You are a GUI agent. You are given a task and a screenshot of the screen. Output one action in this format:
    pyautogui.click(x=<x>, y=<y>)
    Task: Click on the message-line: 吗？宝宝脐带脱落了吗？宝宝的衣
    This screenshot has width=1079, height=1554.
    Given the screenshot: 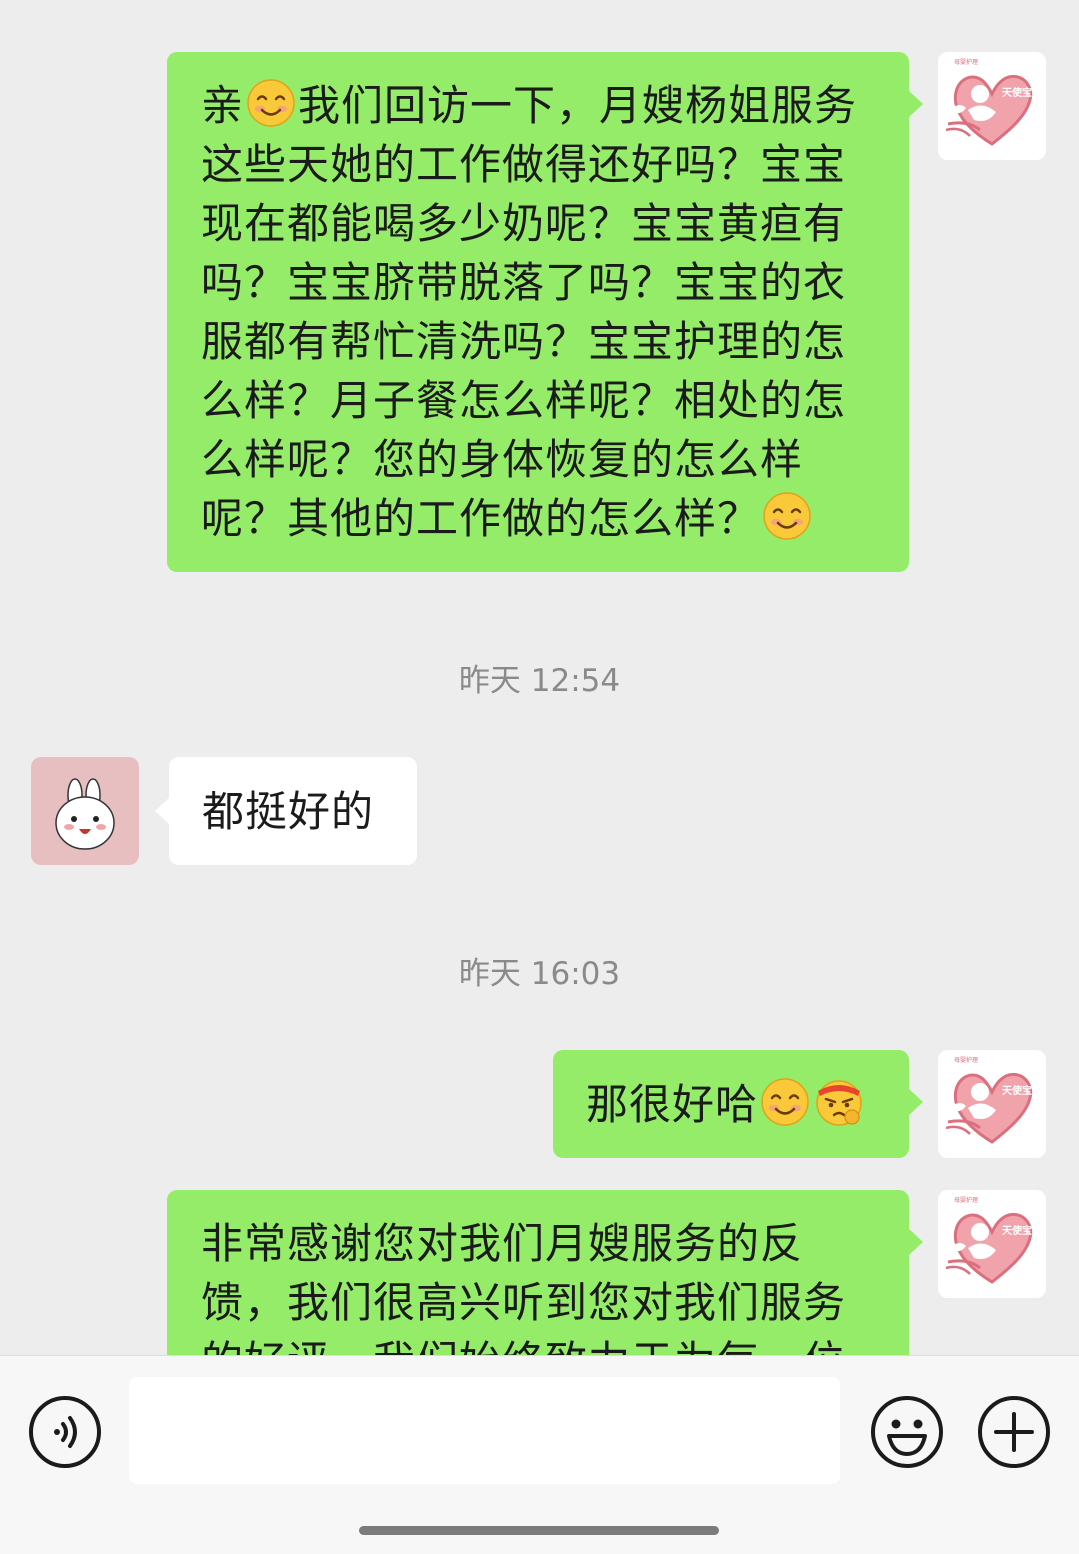 What is the action you would take?
    pyautogui.click(x=524, y=282)
    